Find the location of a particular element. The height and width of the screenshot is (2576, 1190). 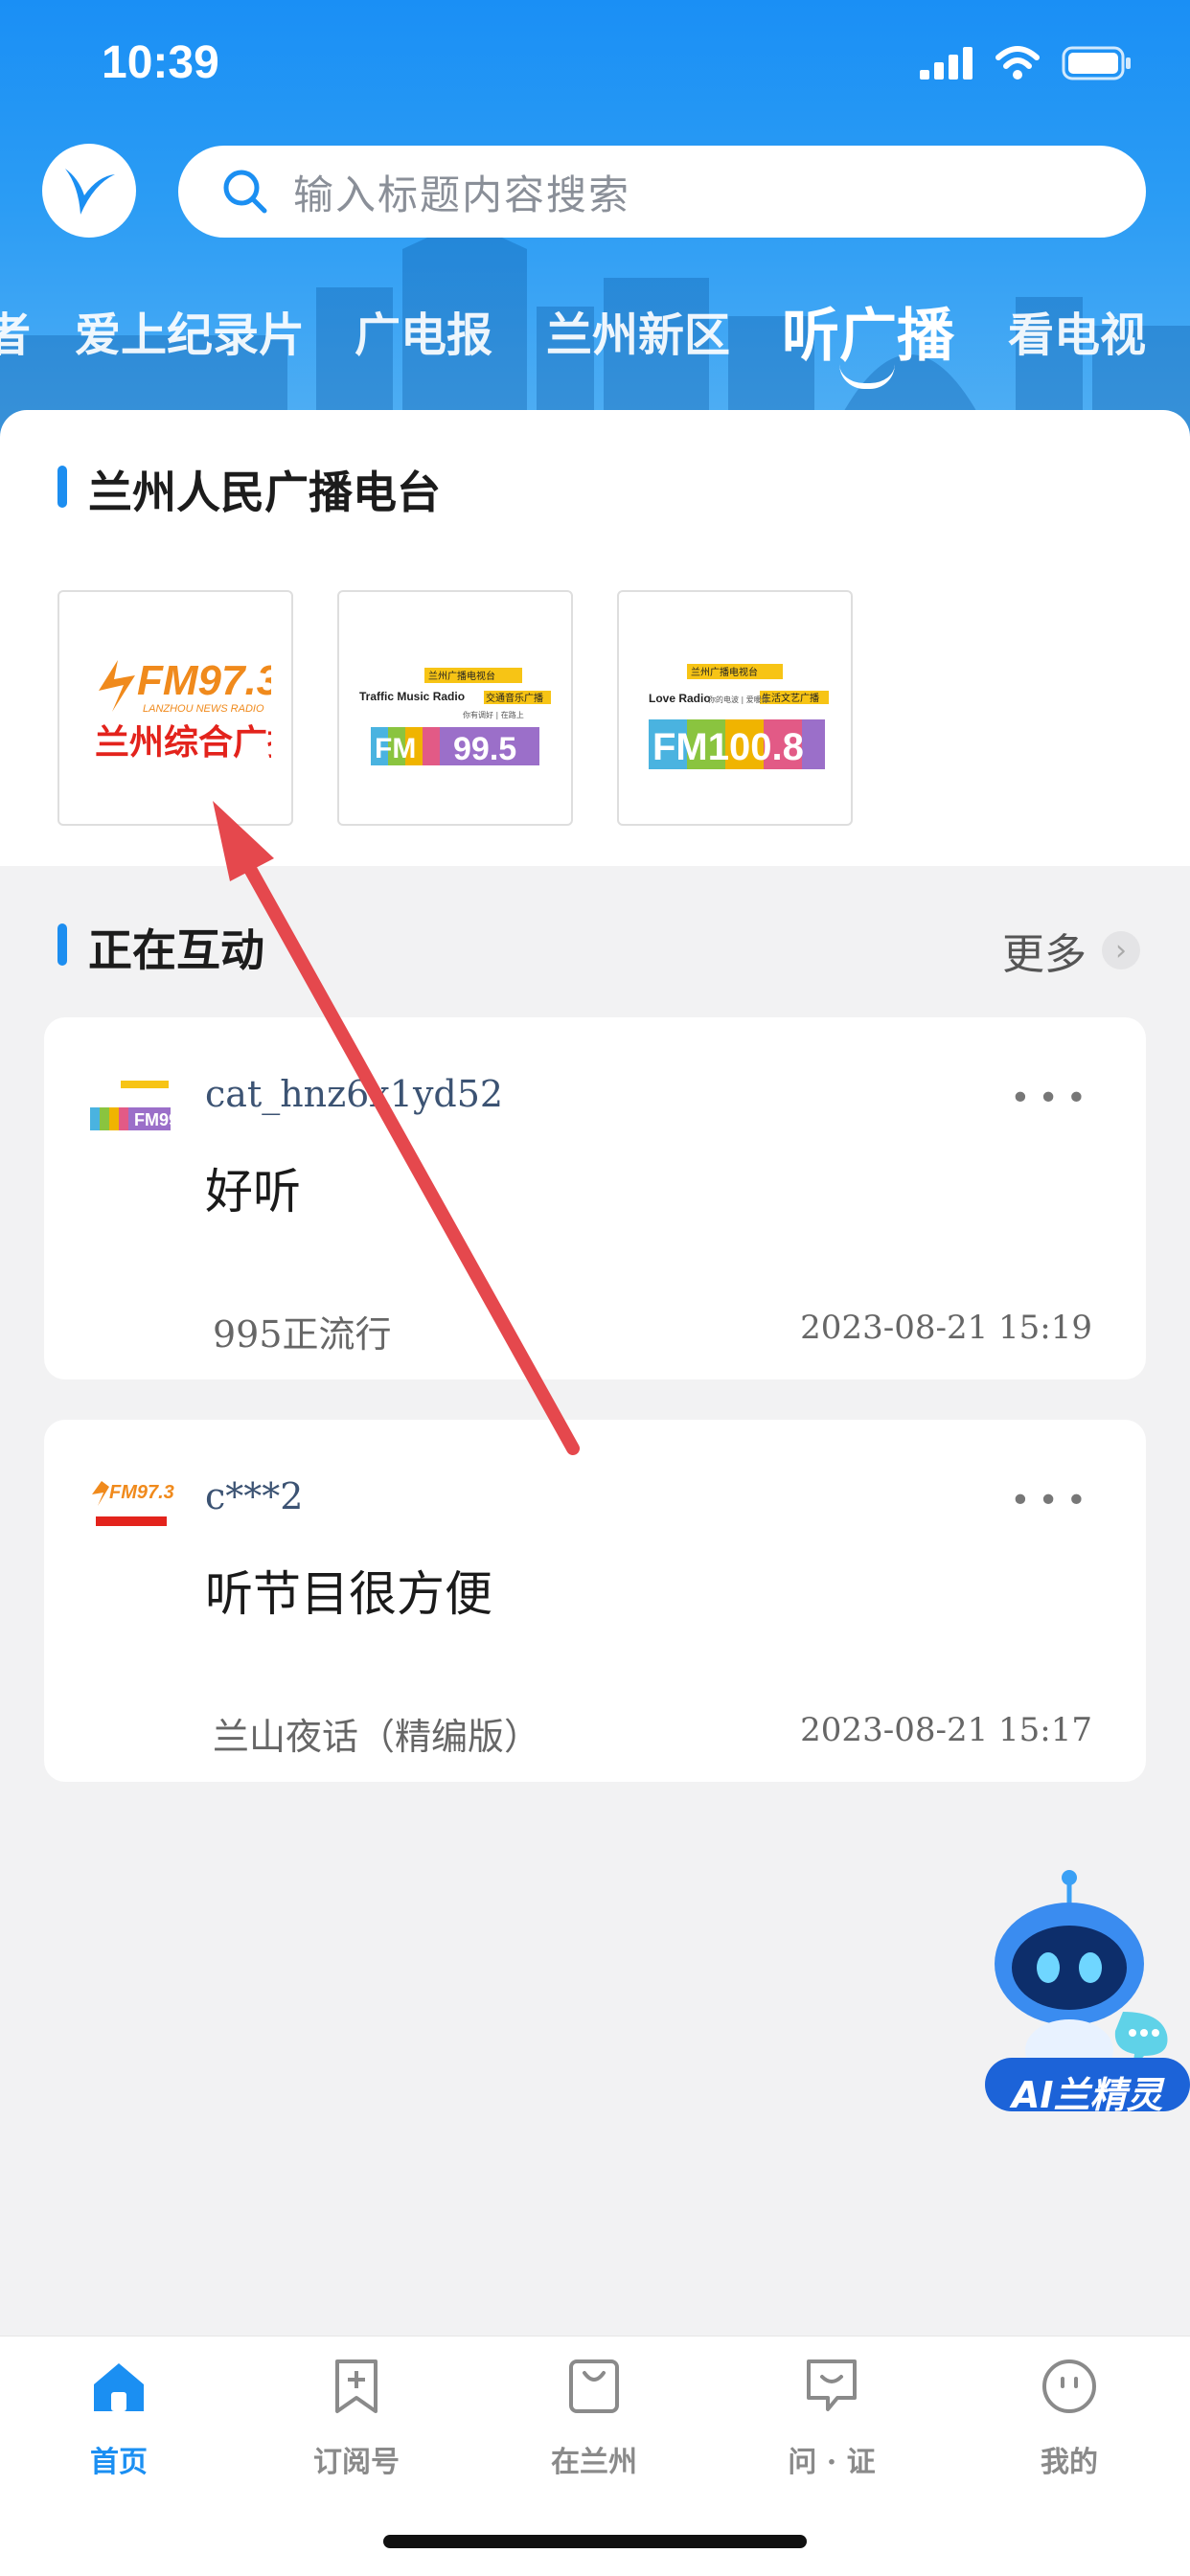

bag-icon is located at coordinates (594, 2386).